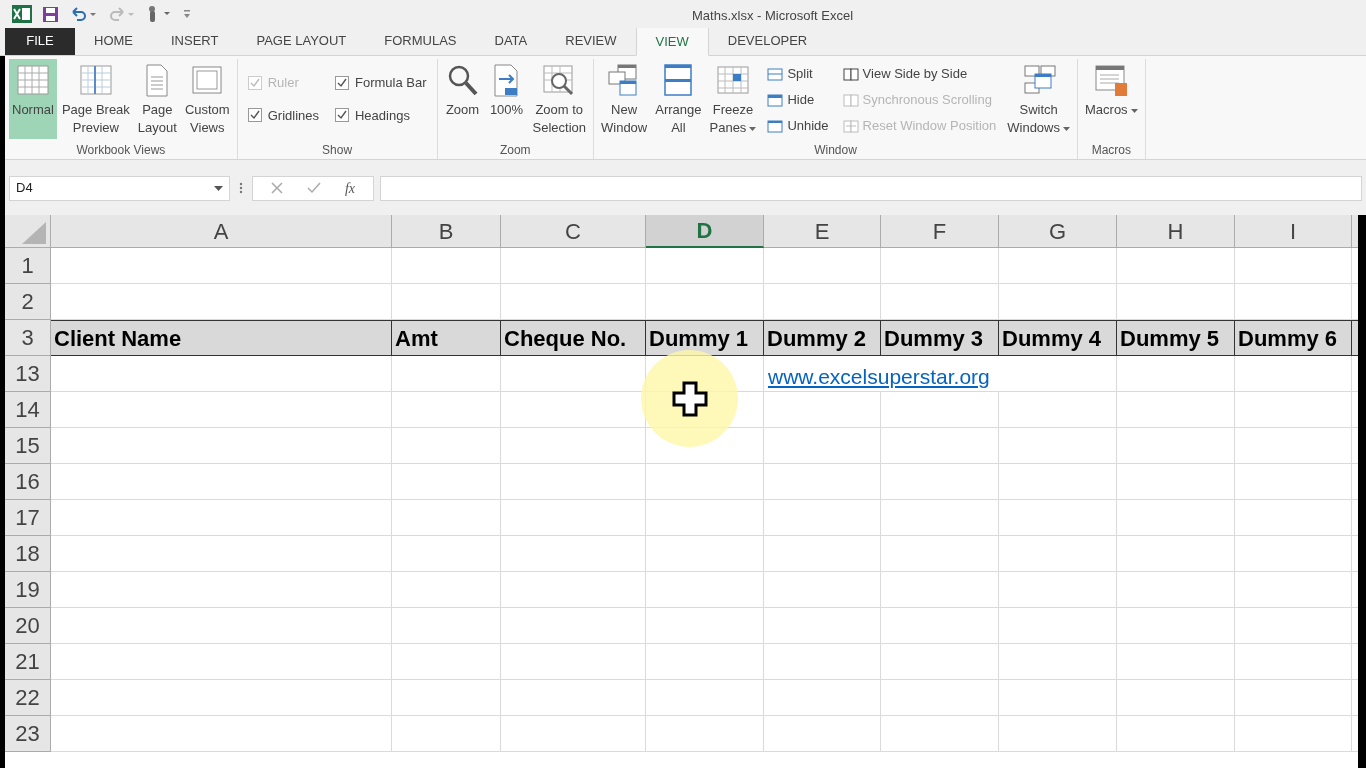 This screenshot has height=768, width=1366. Describe the element at coordinates (733, 99) in the screenshot. I see `ribbon-button: Freeze Panes` at that location.